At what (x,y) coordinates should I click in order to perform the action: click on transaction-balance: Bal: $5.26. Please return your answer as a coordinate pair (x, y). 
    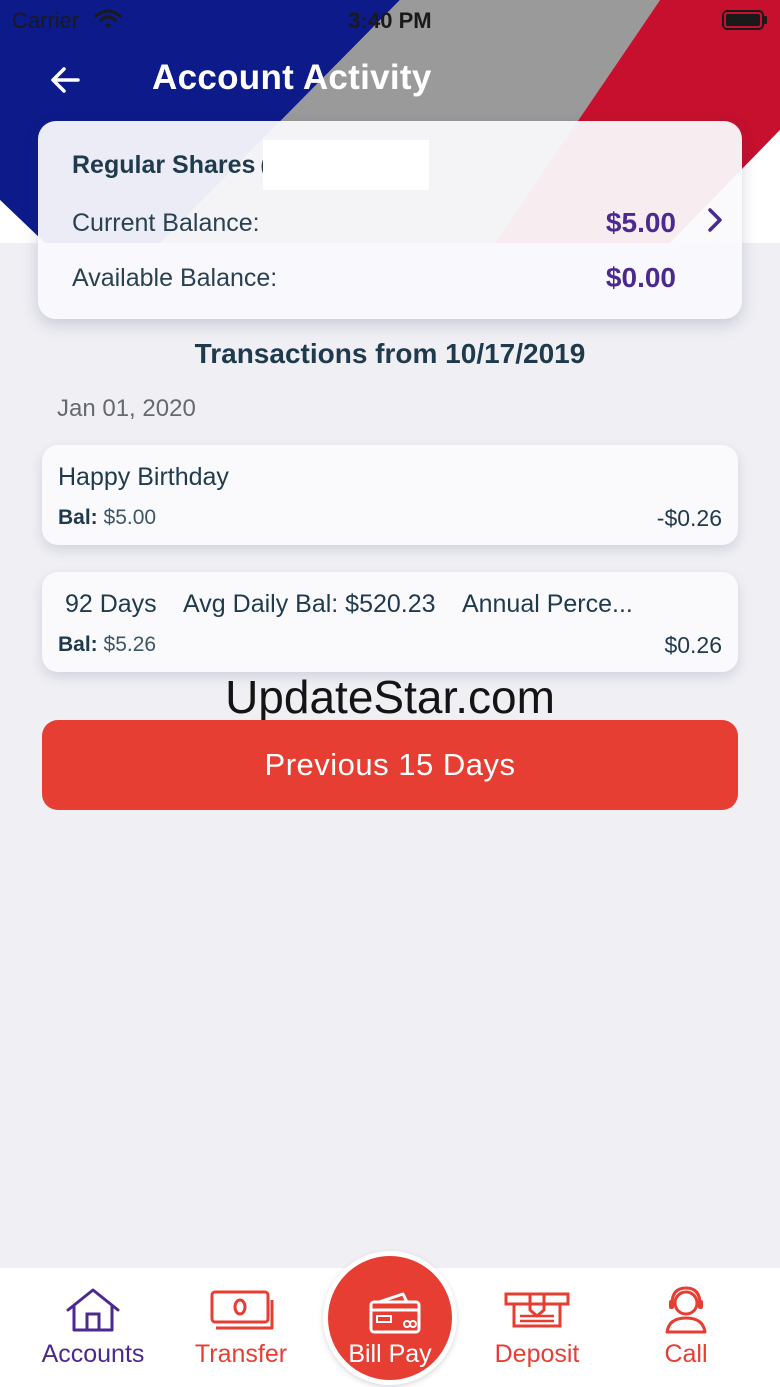
    Looking at the image, I should click on (107, 645).